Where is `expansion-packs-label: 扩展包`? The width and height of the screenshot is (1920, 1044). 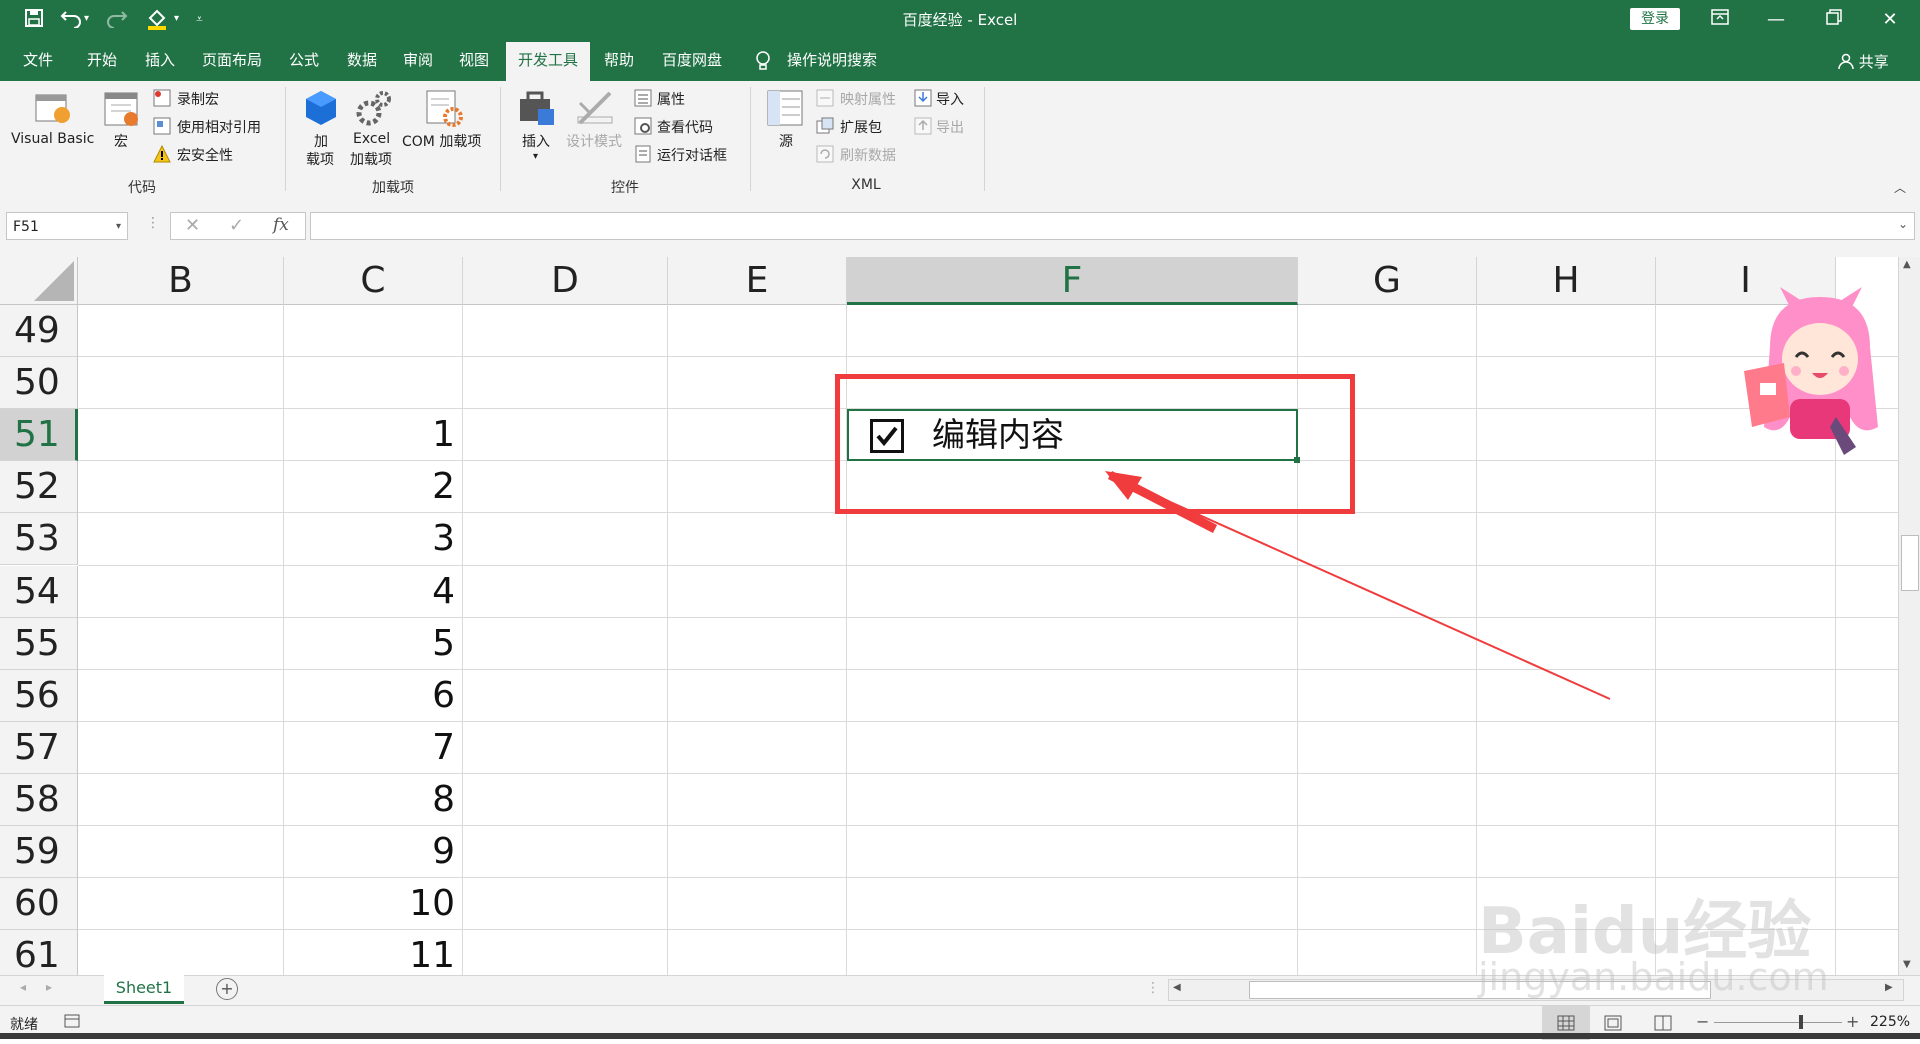 expansion-packs-label: 扩展包 is located at coordinates (861, 127).